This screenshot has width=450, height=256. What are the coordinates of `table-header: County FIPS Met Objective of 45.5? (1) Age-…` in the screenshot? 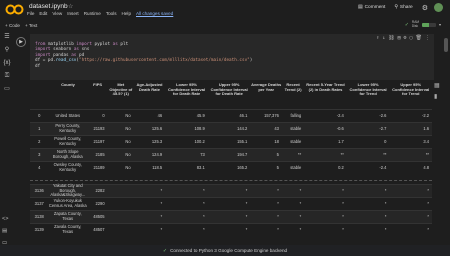 It's located at (231, 95).